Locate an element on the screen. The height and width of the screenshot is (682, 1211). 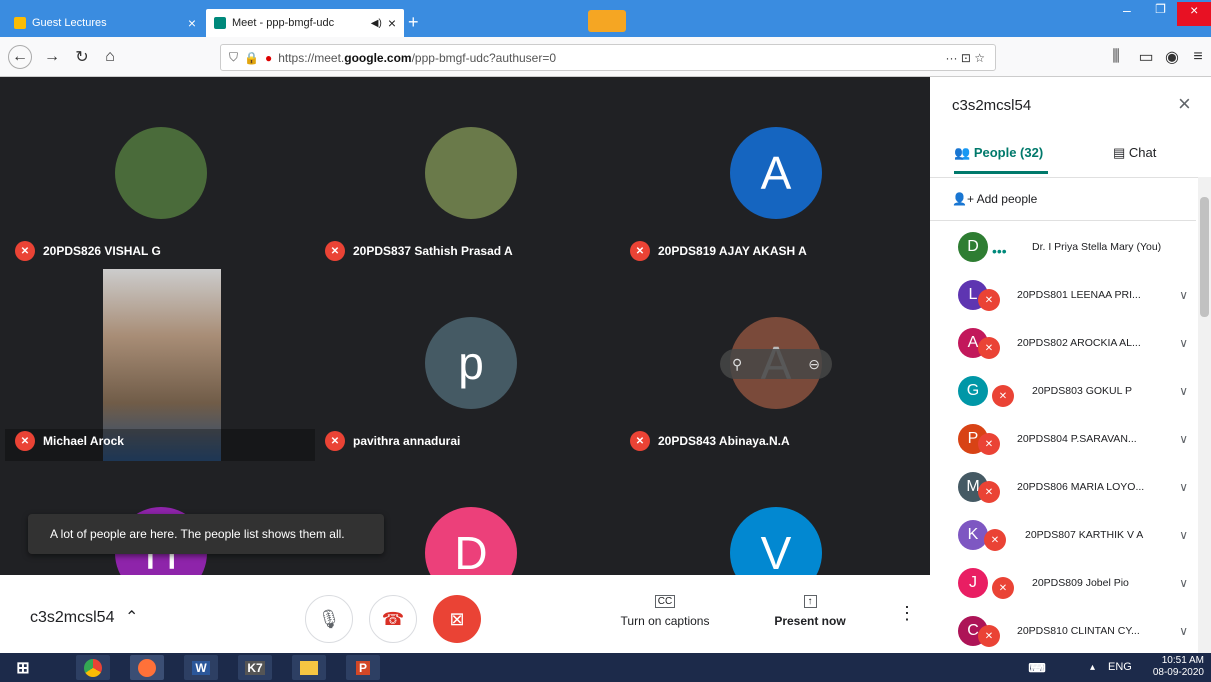
powerpoint-icon: P is located at coordinates (363, 667).